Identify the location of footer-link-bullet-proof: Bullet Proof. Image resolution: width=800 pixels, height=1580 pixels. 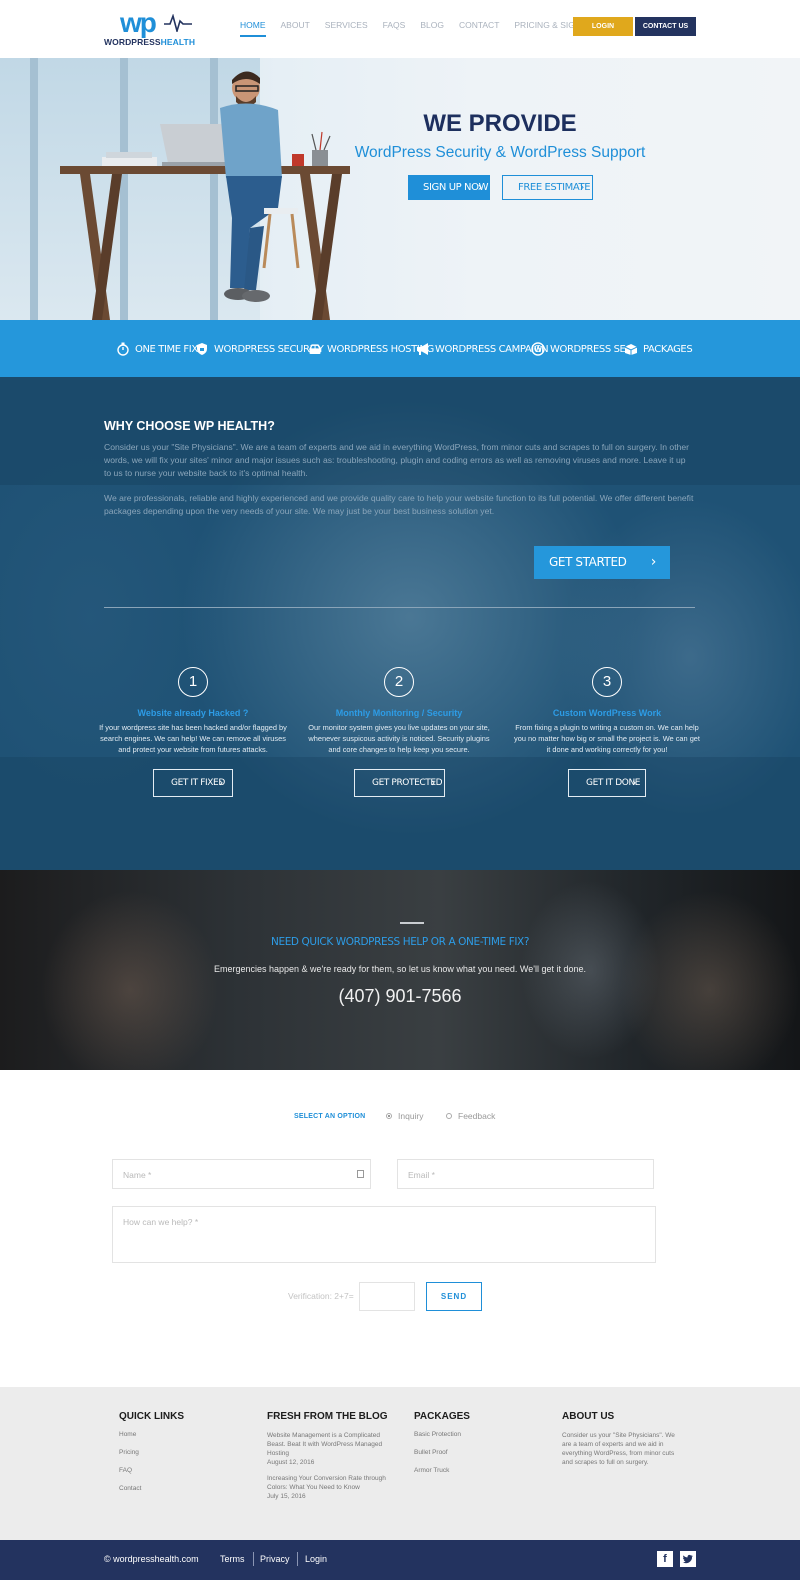
(474, 1452).